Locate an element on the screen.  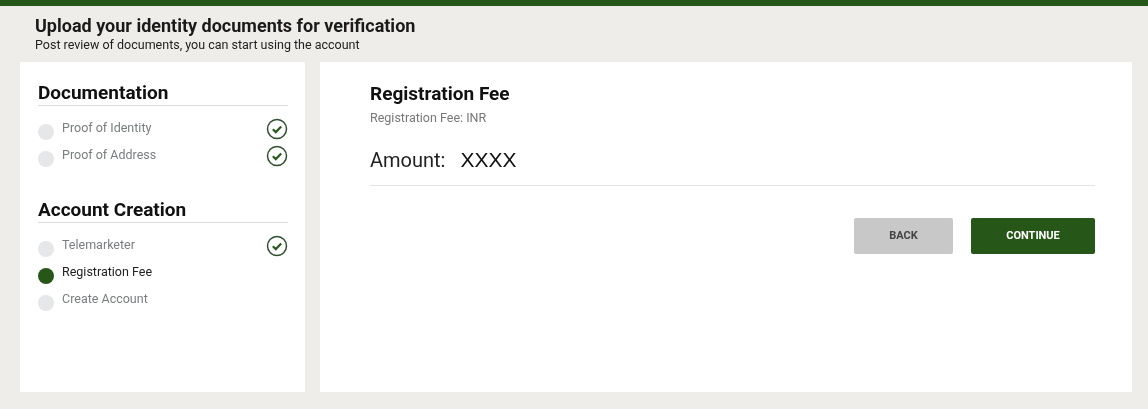
section-title: Account Creation is located at coordinates (163, 211).